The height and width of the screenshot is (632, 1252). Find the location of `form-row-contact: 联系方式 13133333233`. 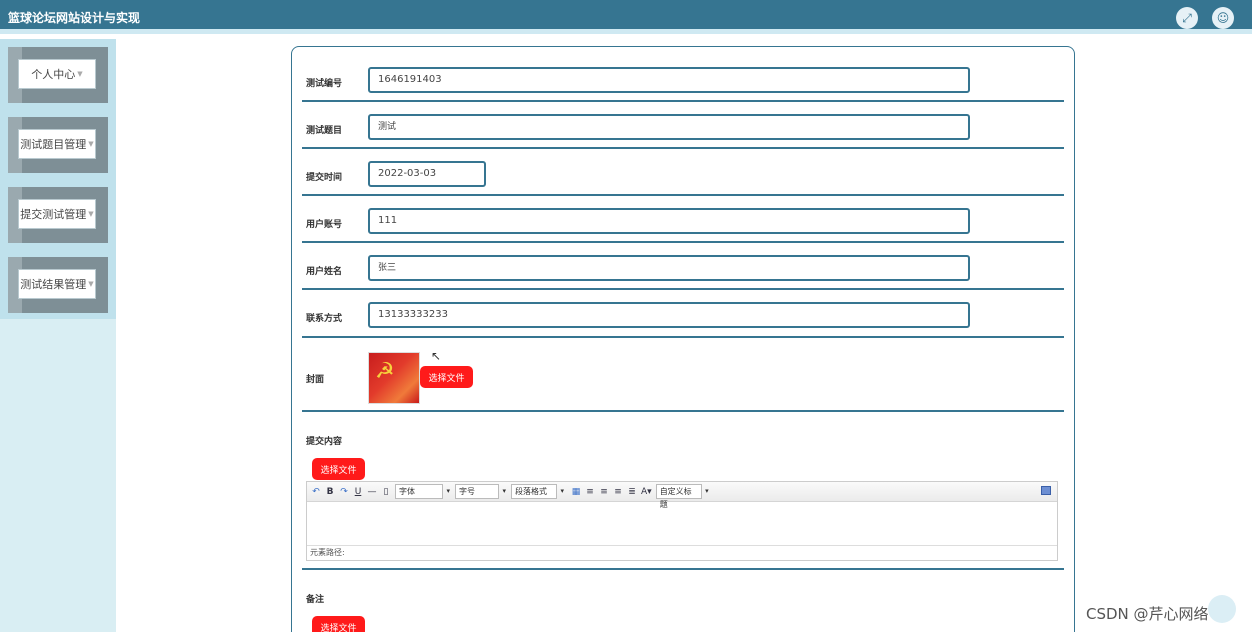

form-row-contact: 联系方式 13133333233 is located at coordinates (683, 314).